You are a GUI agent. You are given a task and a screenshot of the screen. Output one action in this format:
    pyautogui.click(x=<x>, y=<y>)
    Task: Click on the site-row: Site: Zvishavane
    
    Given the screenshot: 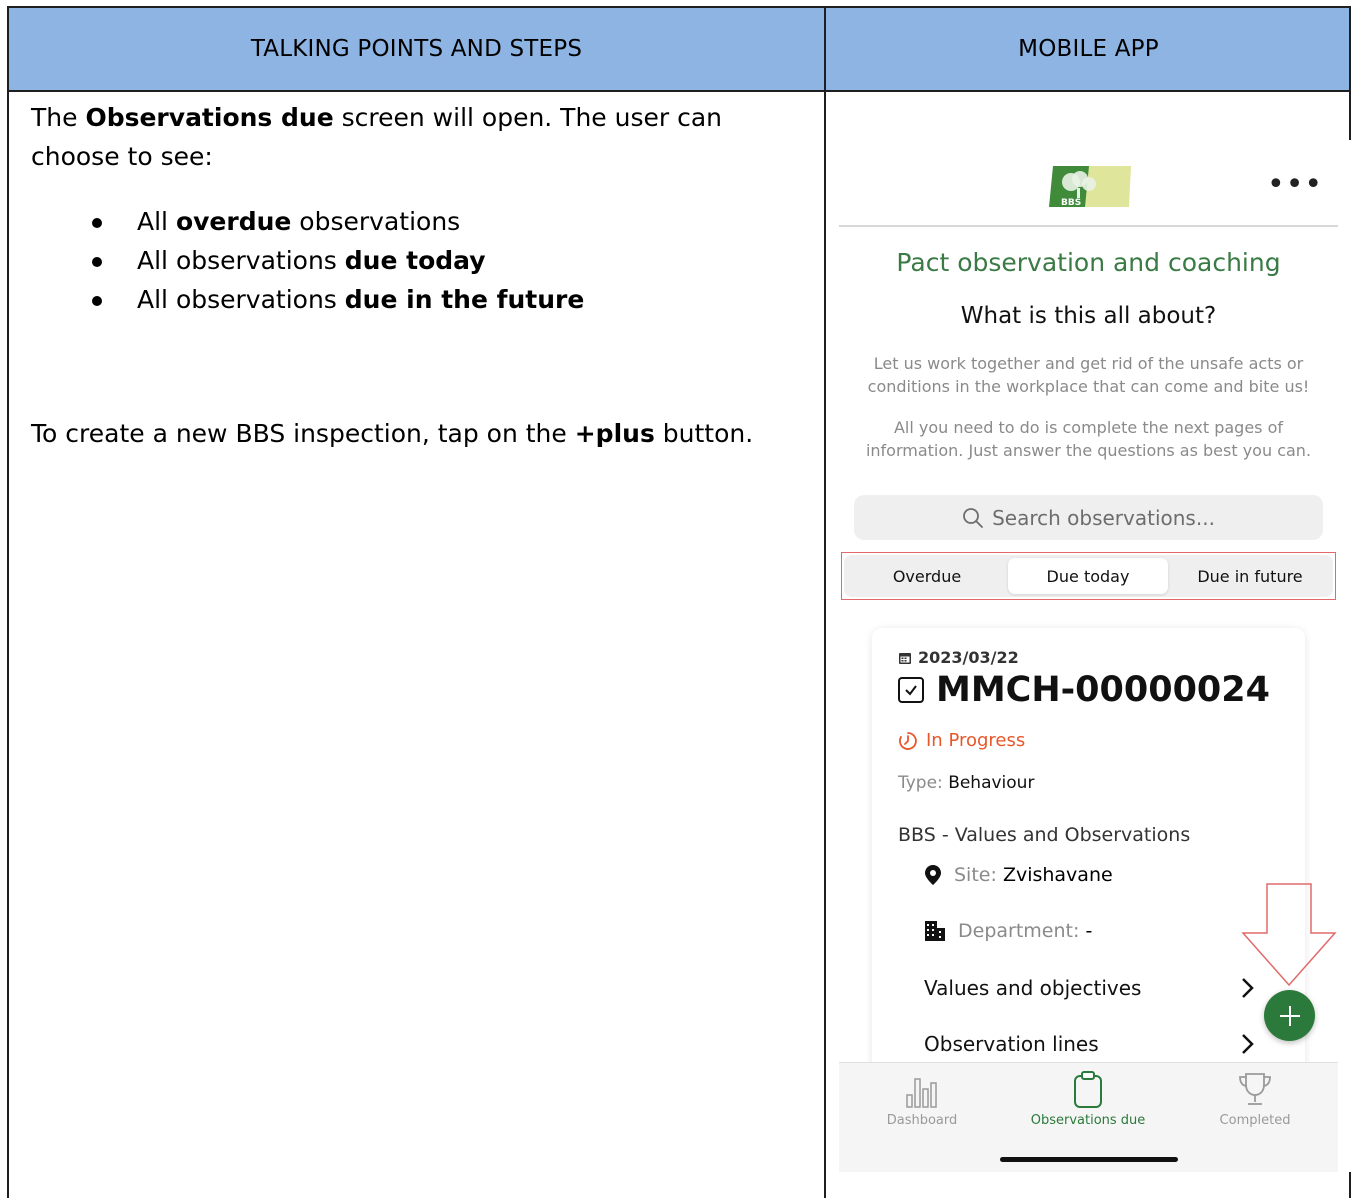 What is the action you would take?
    pyautogui.click(x=1018, y=875)
    